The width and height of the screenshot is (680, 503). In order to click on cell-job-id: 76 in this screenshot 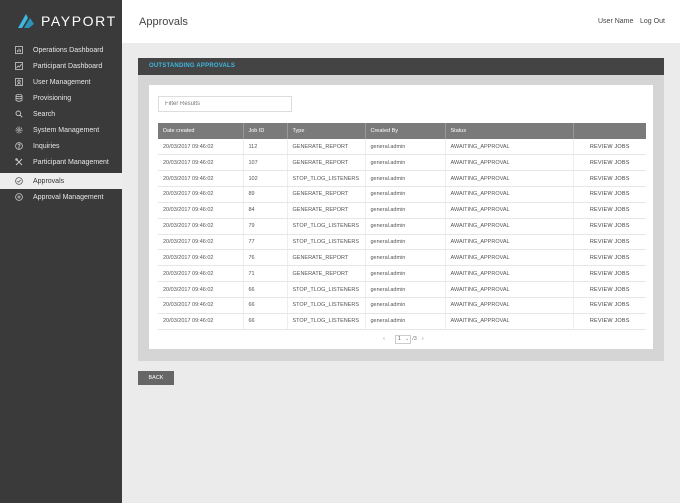, I will do `click(265, 258)`.